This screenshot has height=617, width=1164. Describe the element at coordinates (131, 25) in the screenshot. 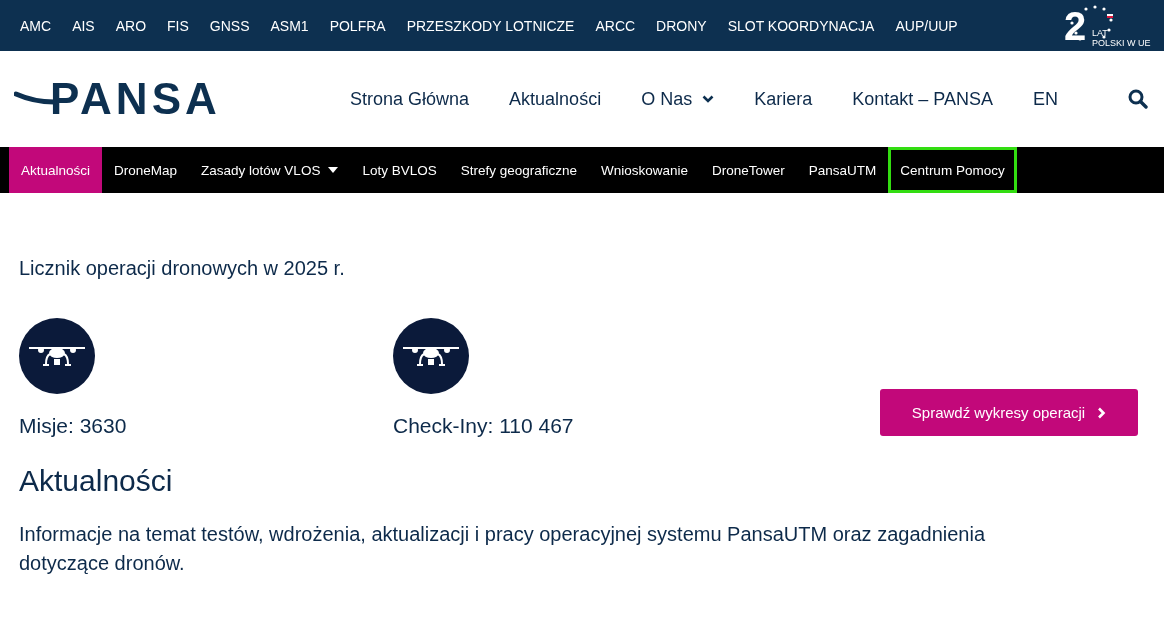

I see `top-link: ARO` at that location.